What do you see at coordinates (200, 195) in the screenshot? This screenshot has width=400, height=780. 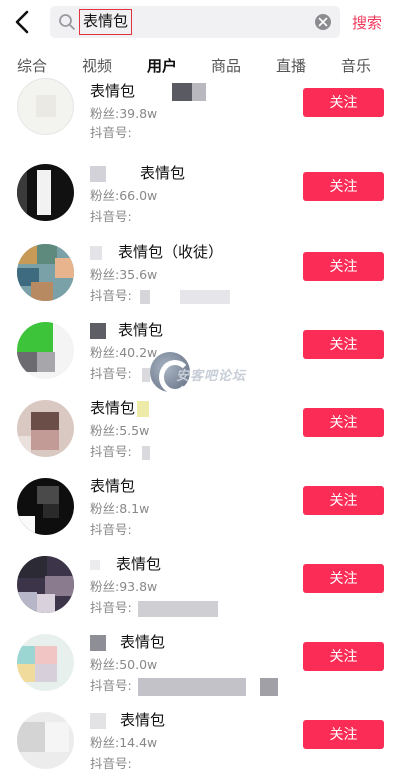 I see `list-item: 表情包 粉丝:66.0w 抖音号: 关注` at bounding box center [200, 195].